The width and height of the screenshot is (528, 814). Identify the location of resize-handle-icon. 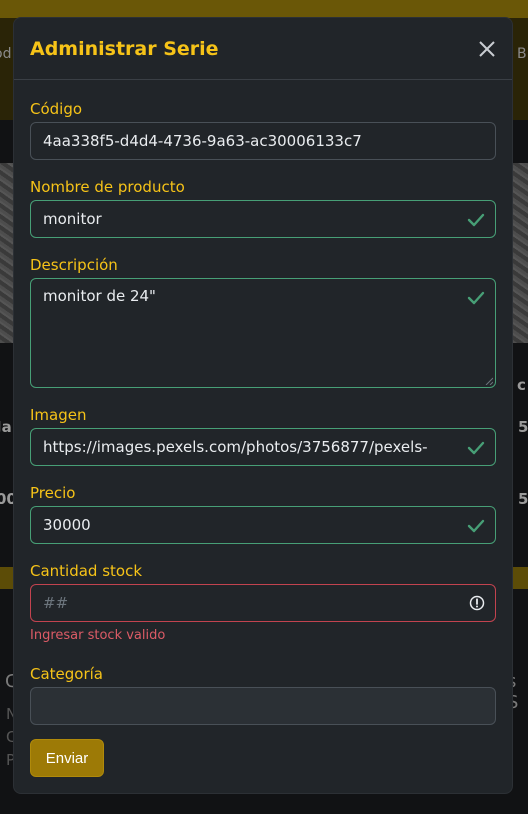
(489, 381).